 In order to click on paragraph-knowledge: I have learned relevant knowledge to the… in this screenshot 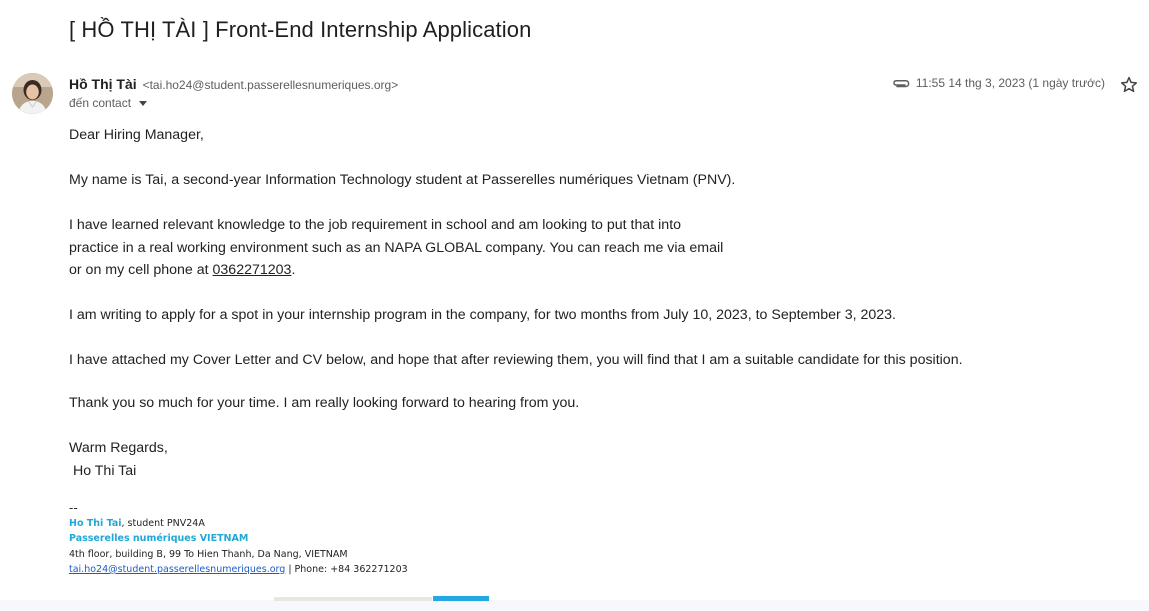, I will do `click(569, 248)`.